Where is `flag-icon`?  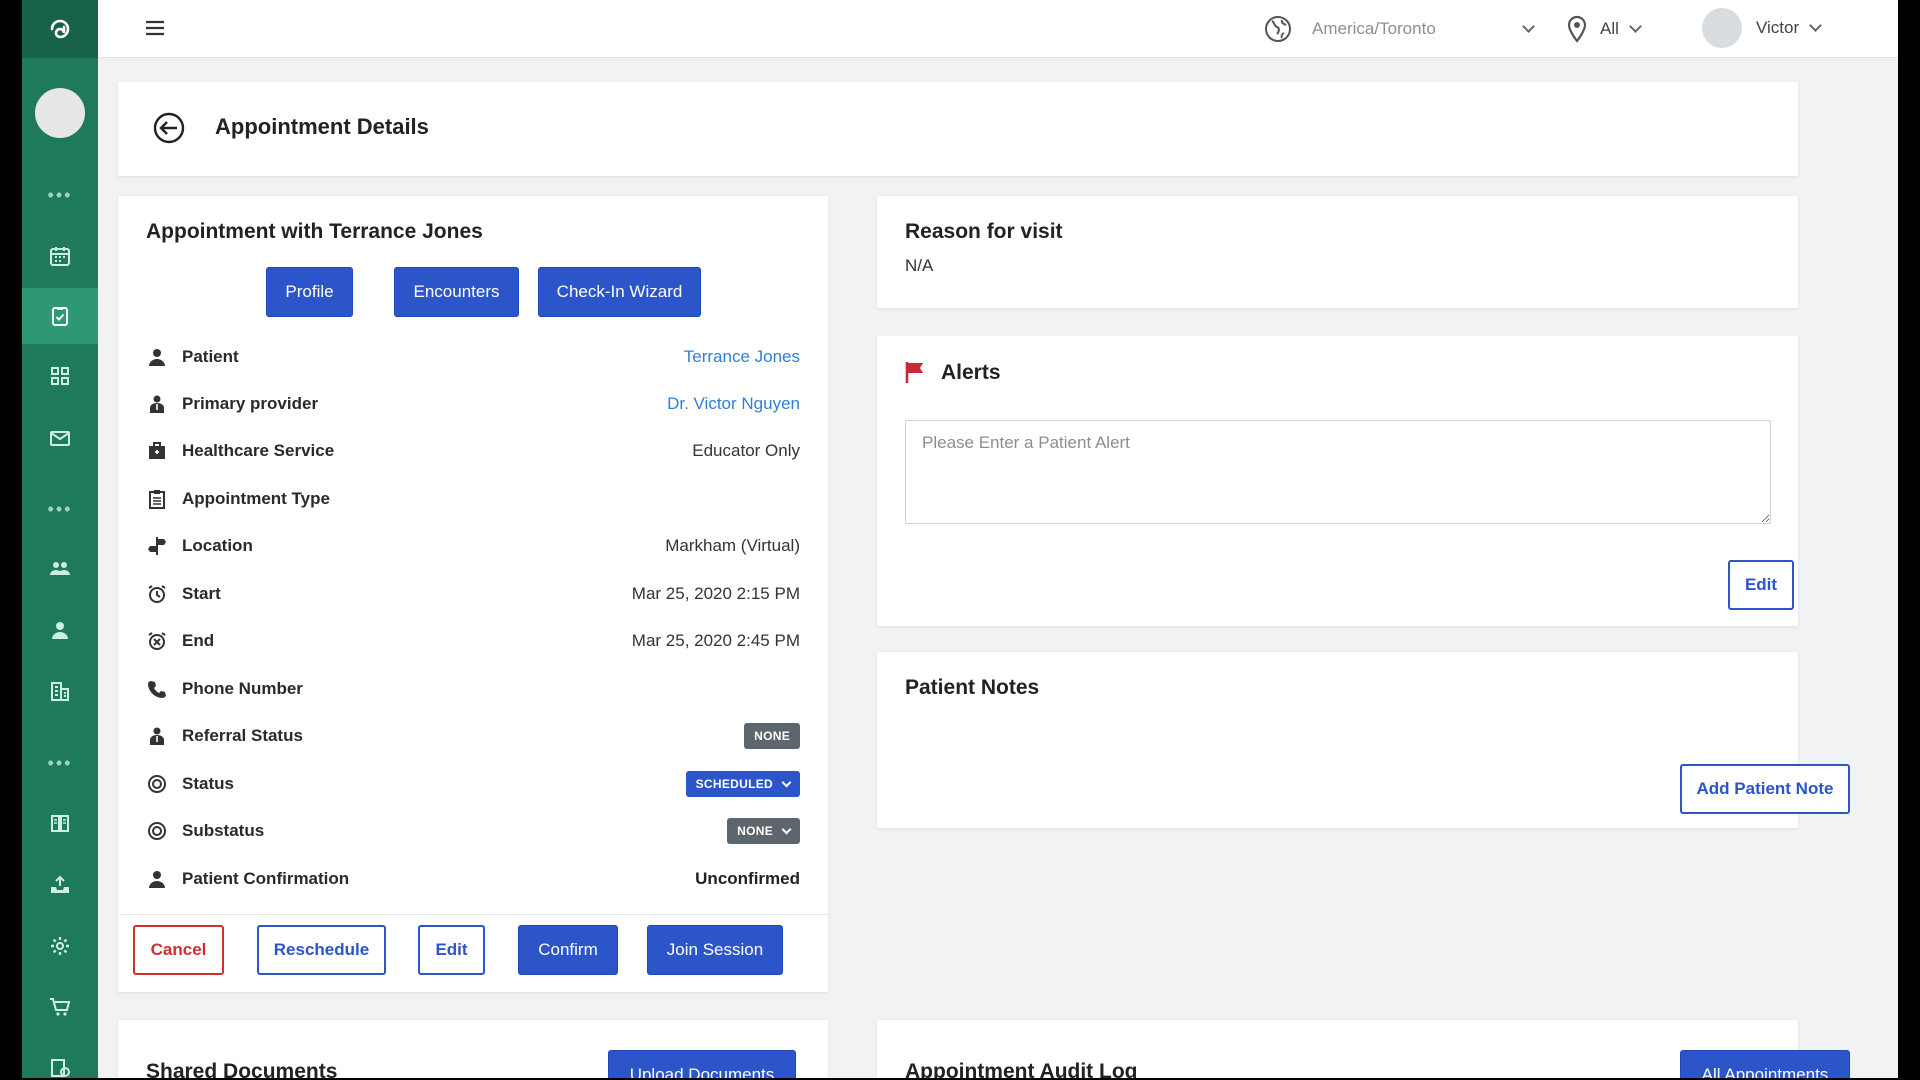
flag-icon is located at coordinates (914, 372).